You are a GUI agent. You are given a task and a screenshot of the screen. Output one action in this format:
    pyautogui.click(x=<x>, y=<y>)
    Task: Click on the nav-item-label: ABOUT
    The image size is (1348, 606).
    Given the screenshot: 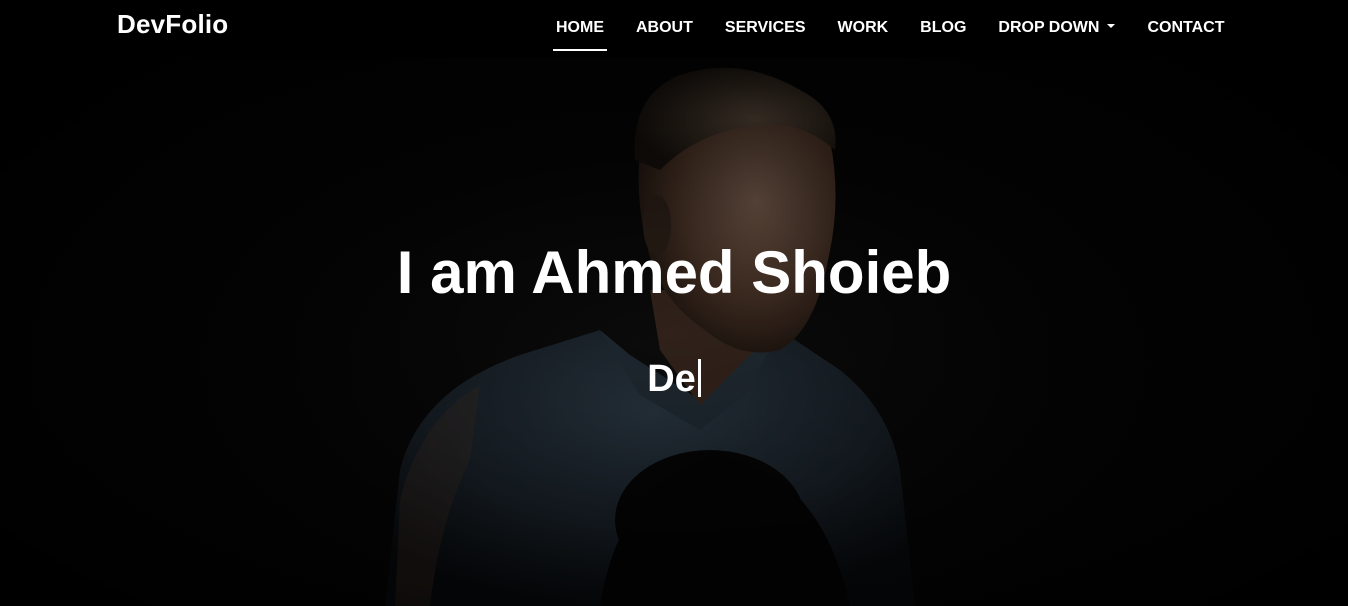 What is the action you would take?
    pyautogui.click(x=664, y=27)
    